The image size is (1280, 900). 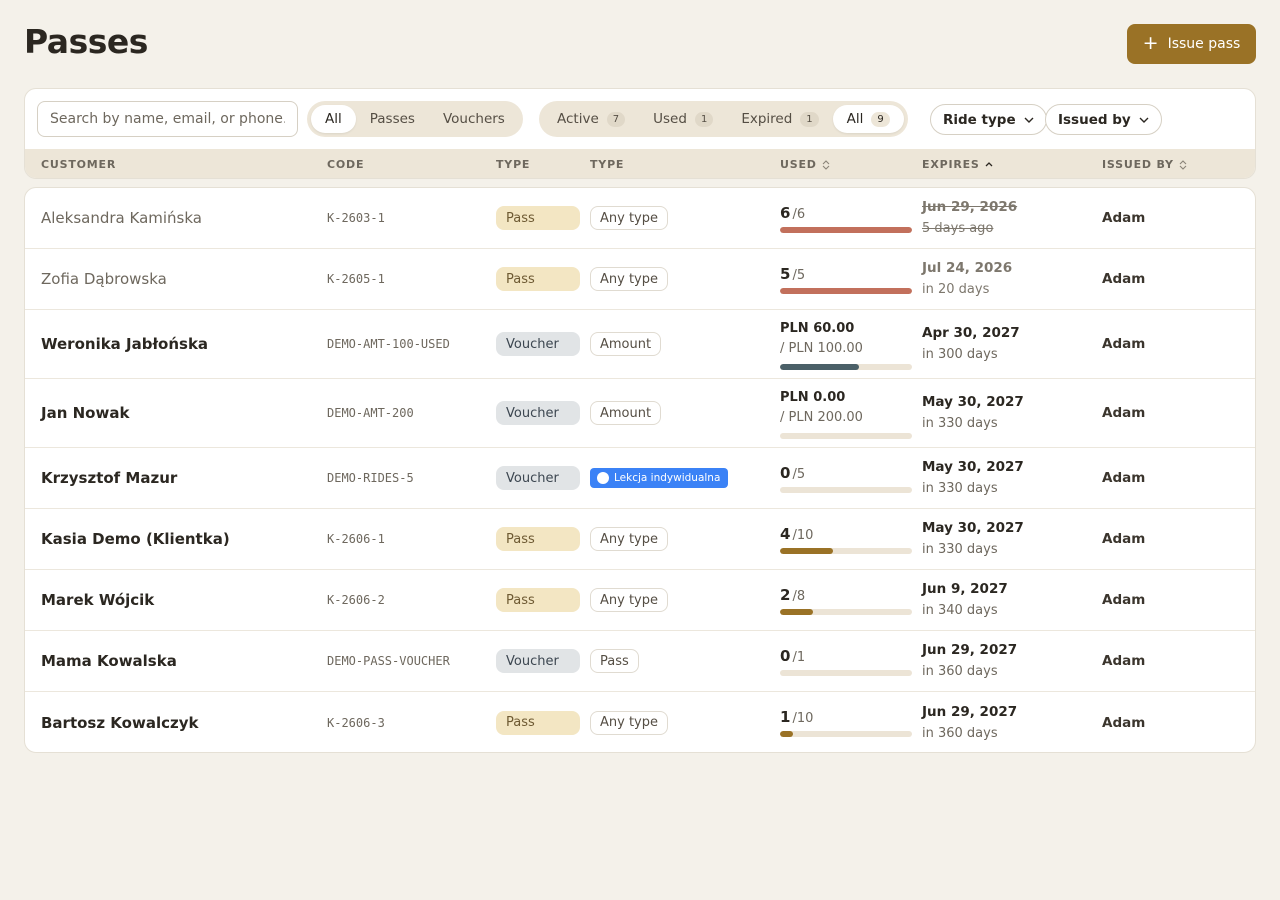 I want to click on circle-icon, so click(x=603, y=478).